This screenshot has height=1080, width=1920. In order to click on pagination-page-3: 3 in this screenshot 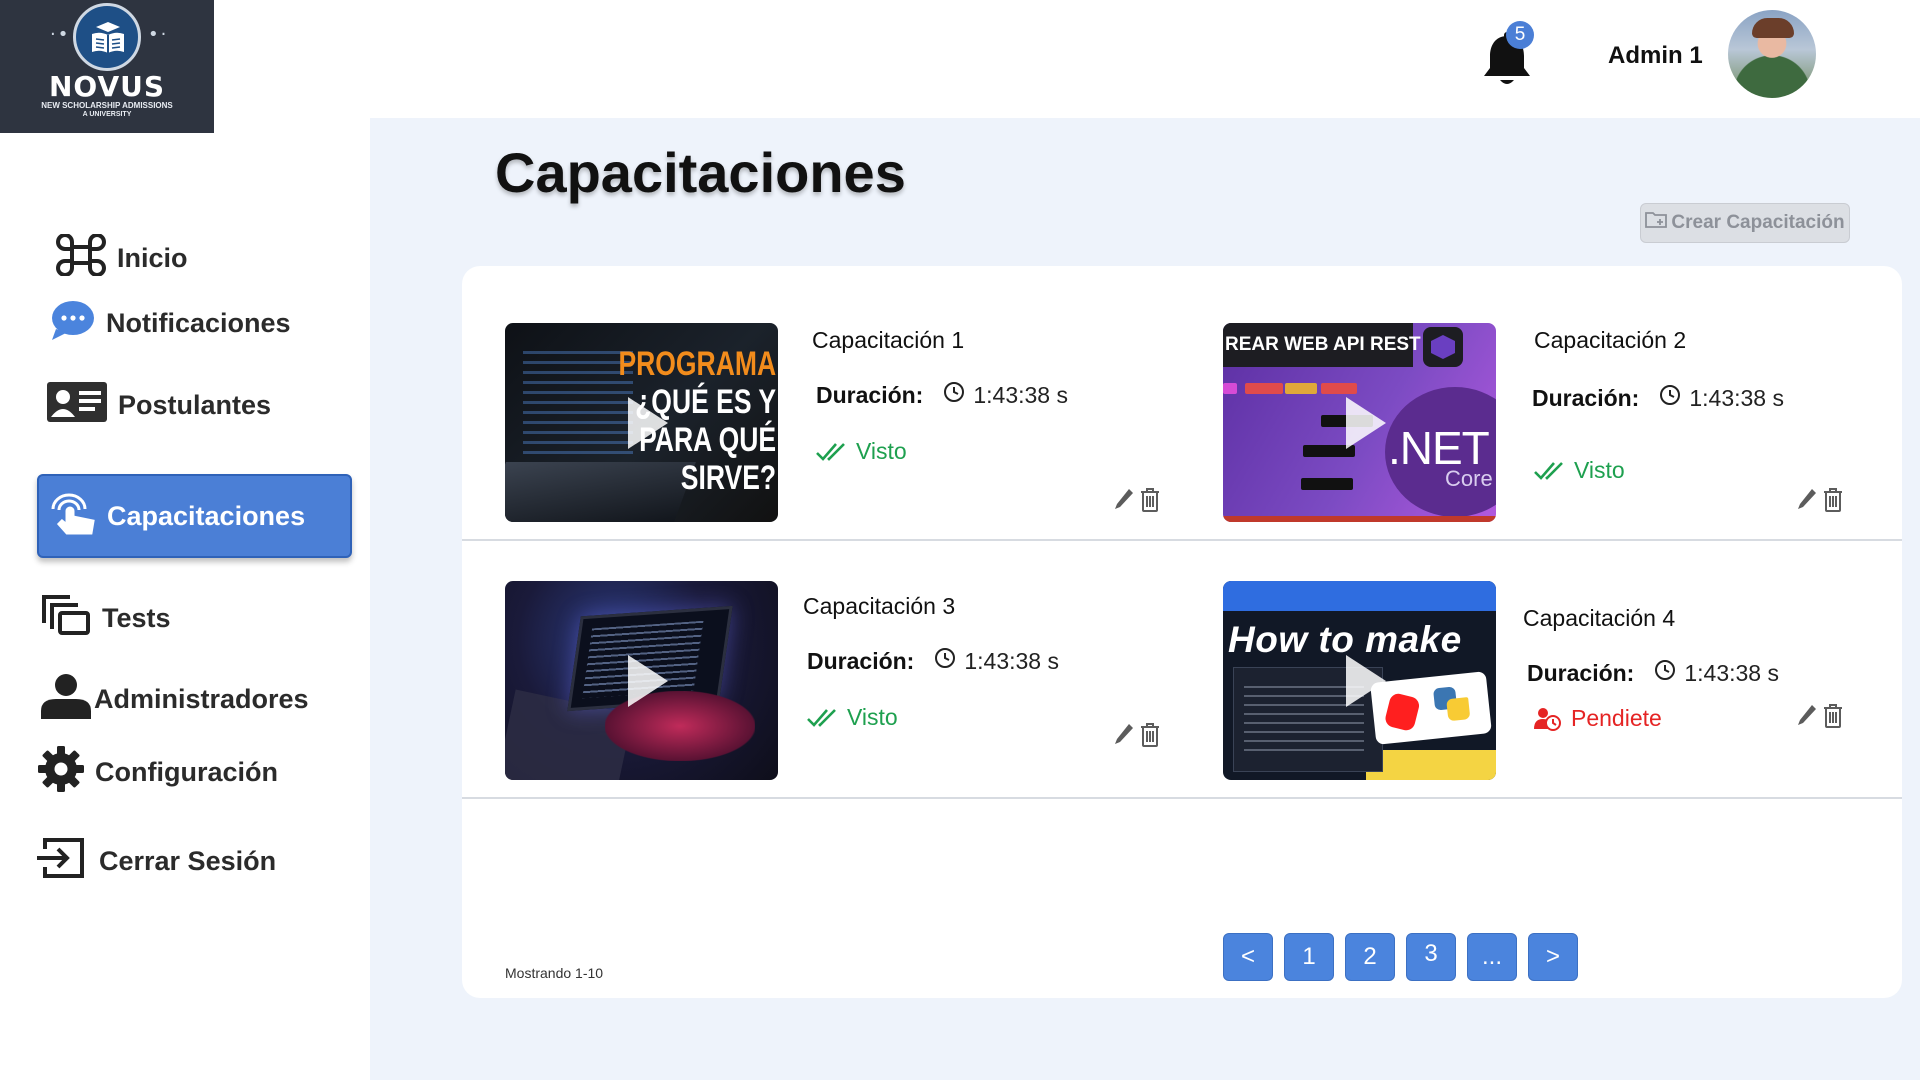, I will do `click(1431, 957)`.